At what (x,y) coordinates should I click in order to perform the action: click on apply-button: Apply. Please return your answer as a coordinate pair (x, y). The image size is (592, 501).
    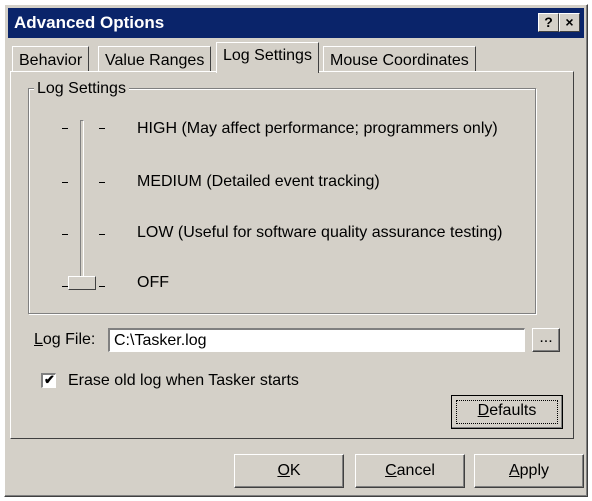
    Looking at the image, I should click on (529, 471).